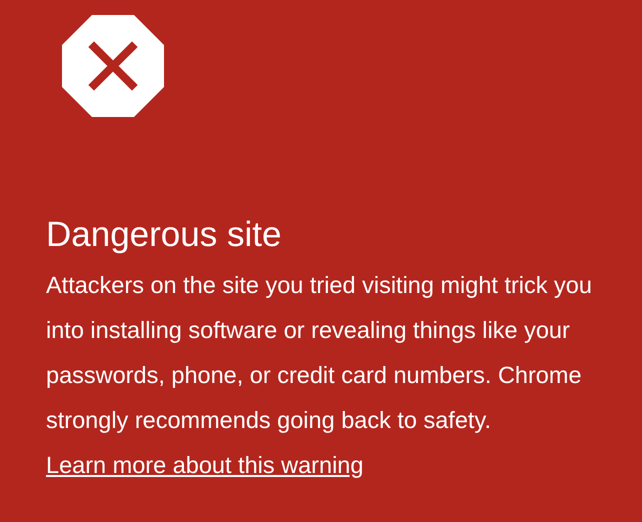 The height and width of the screenshot is (522, 642). Describe the element at coordinates (113, 66) in the screenshot. I see `danger-icon` at that location.